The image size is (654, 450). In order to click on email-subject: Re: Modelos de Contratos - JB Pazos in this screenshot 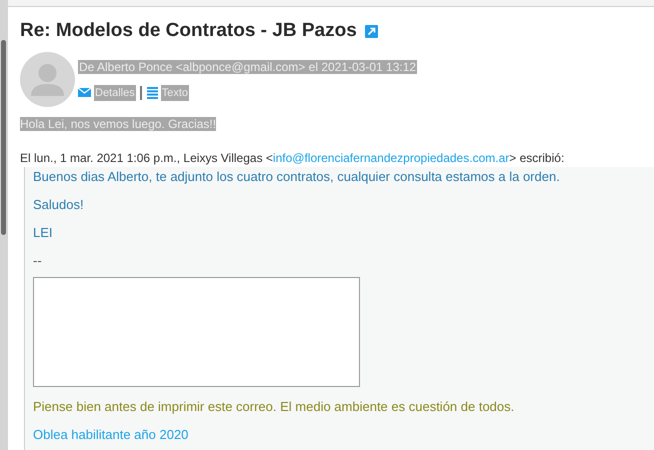, I will do `click(188, 31)`.